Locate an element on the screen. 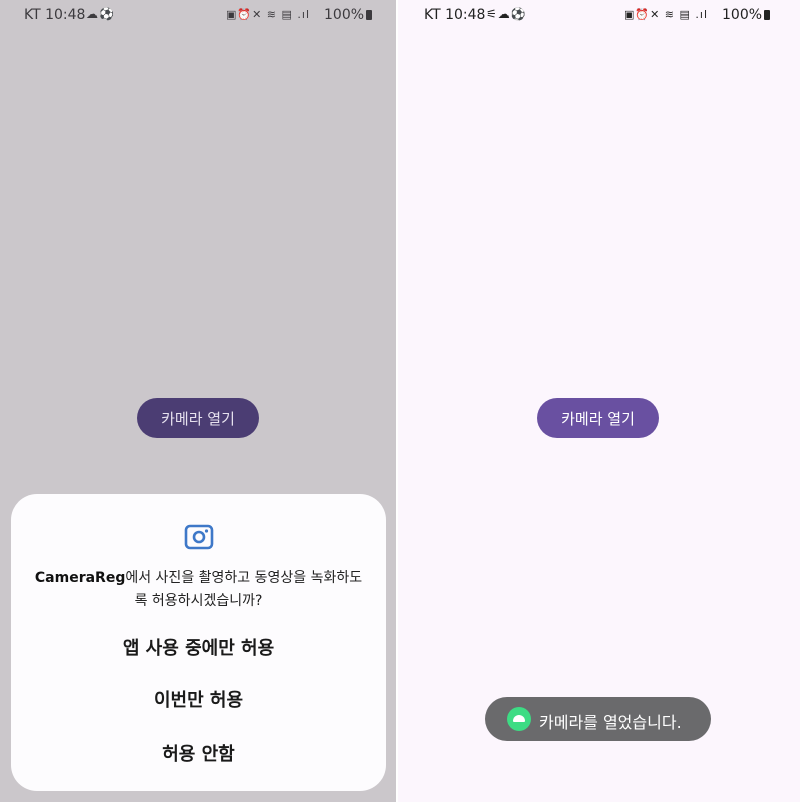  status-bar: KT 10:48 ☁⚽ ▣⏰✕ ≋ ▤ .ıl 100% is located at coordinates (198, 15).